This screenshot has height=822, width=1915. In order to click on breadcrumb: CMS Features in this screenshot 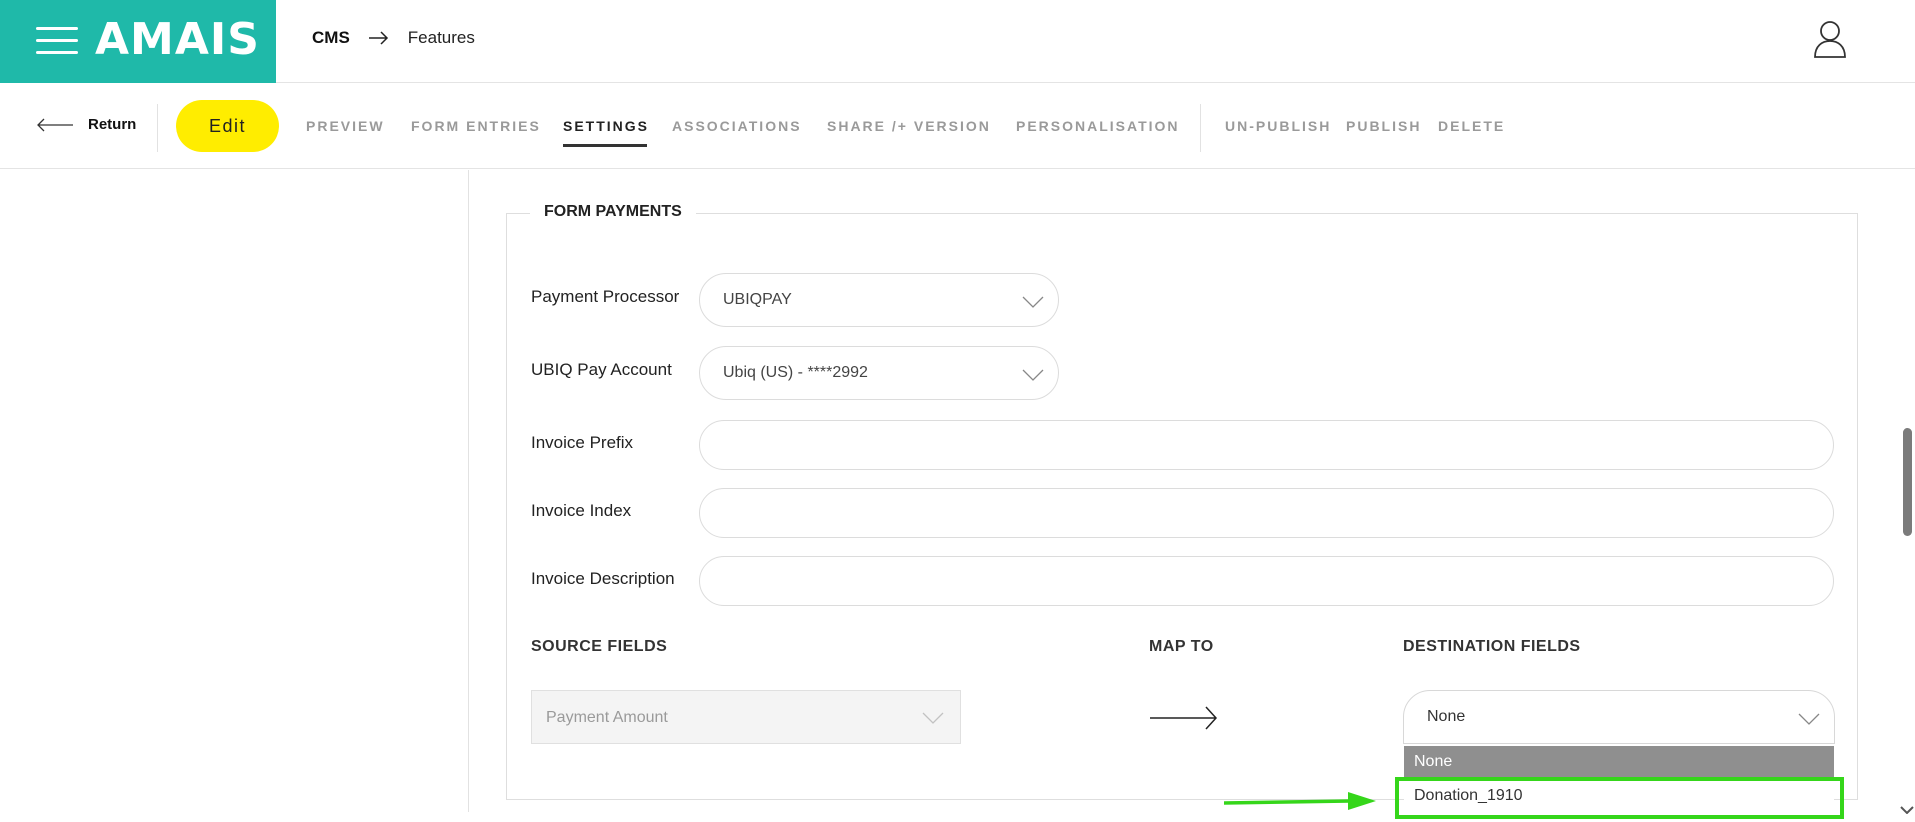, I will do `click(393, 38)`.